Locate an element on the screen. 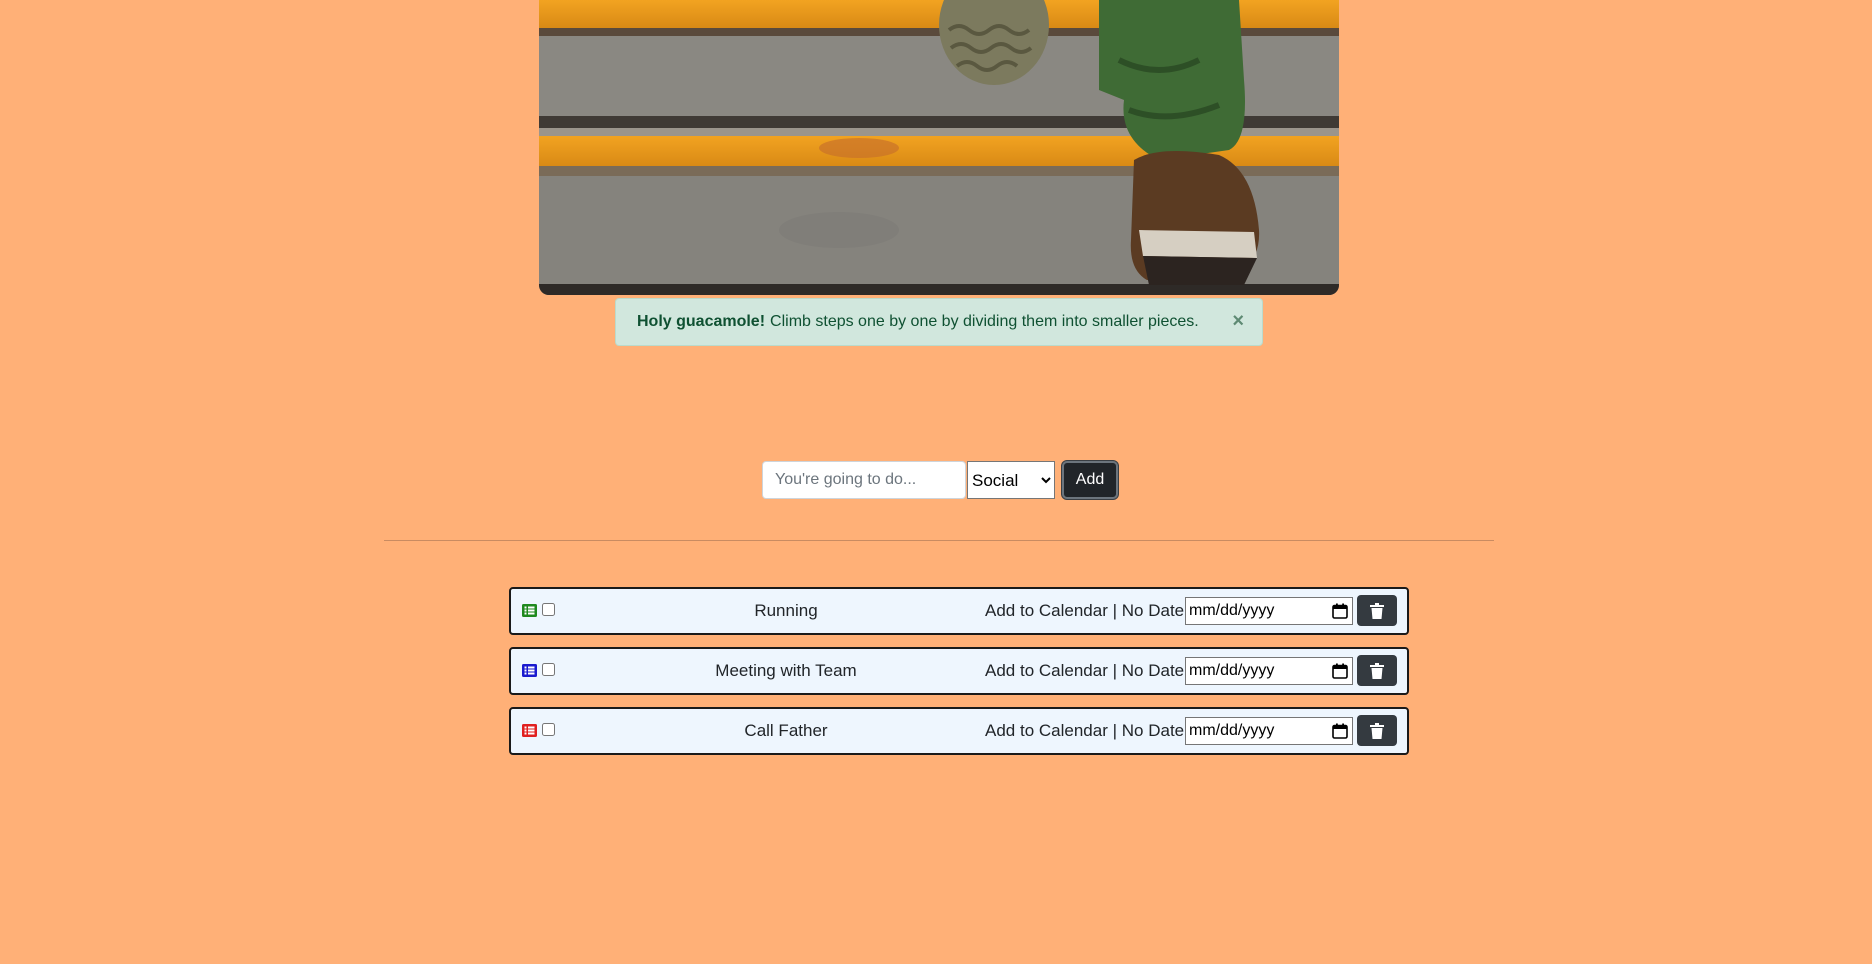 Image resolution: width=1872 pixels, height=964 pixels. task-name: Running is located at coordinates (786, 610).